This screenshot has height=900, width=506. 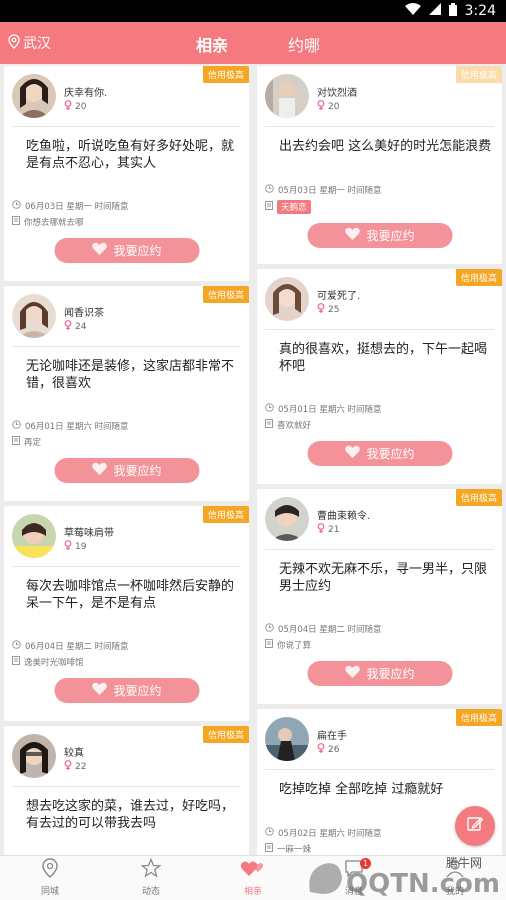 I want to click on age-value: 22, so click(x=81, y=766).